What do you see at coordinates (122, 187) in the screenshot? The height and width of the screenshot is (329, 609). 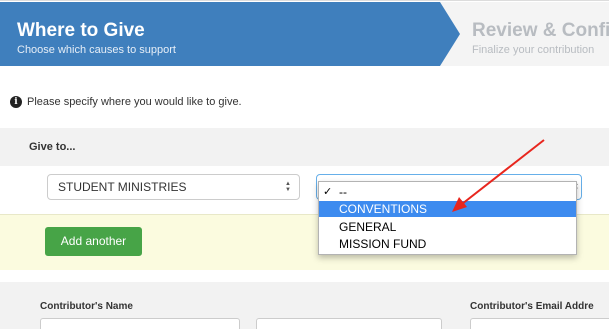 I see `fund-select-value: STUDENT MINISTRIES` at bounding box center [122, 187].